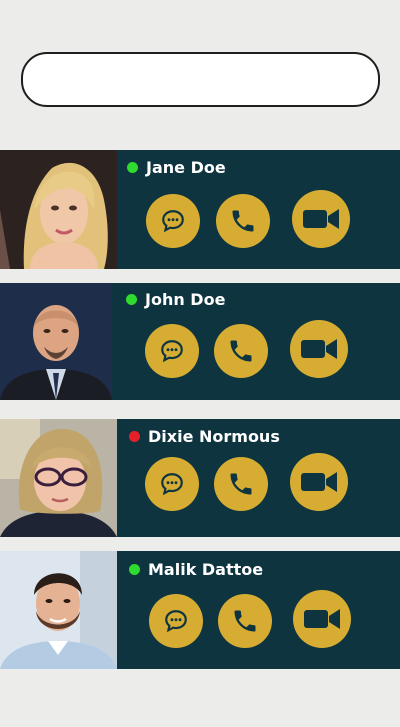 The width and height of the screenshot is (400, 727). What do you see at coordinates (206, 569) in the screenshot?
I see `contact-name: Malik Dattoe` at bounding box center [206, 569].